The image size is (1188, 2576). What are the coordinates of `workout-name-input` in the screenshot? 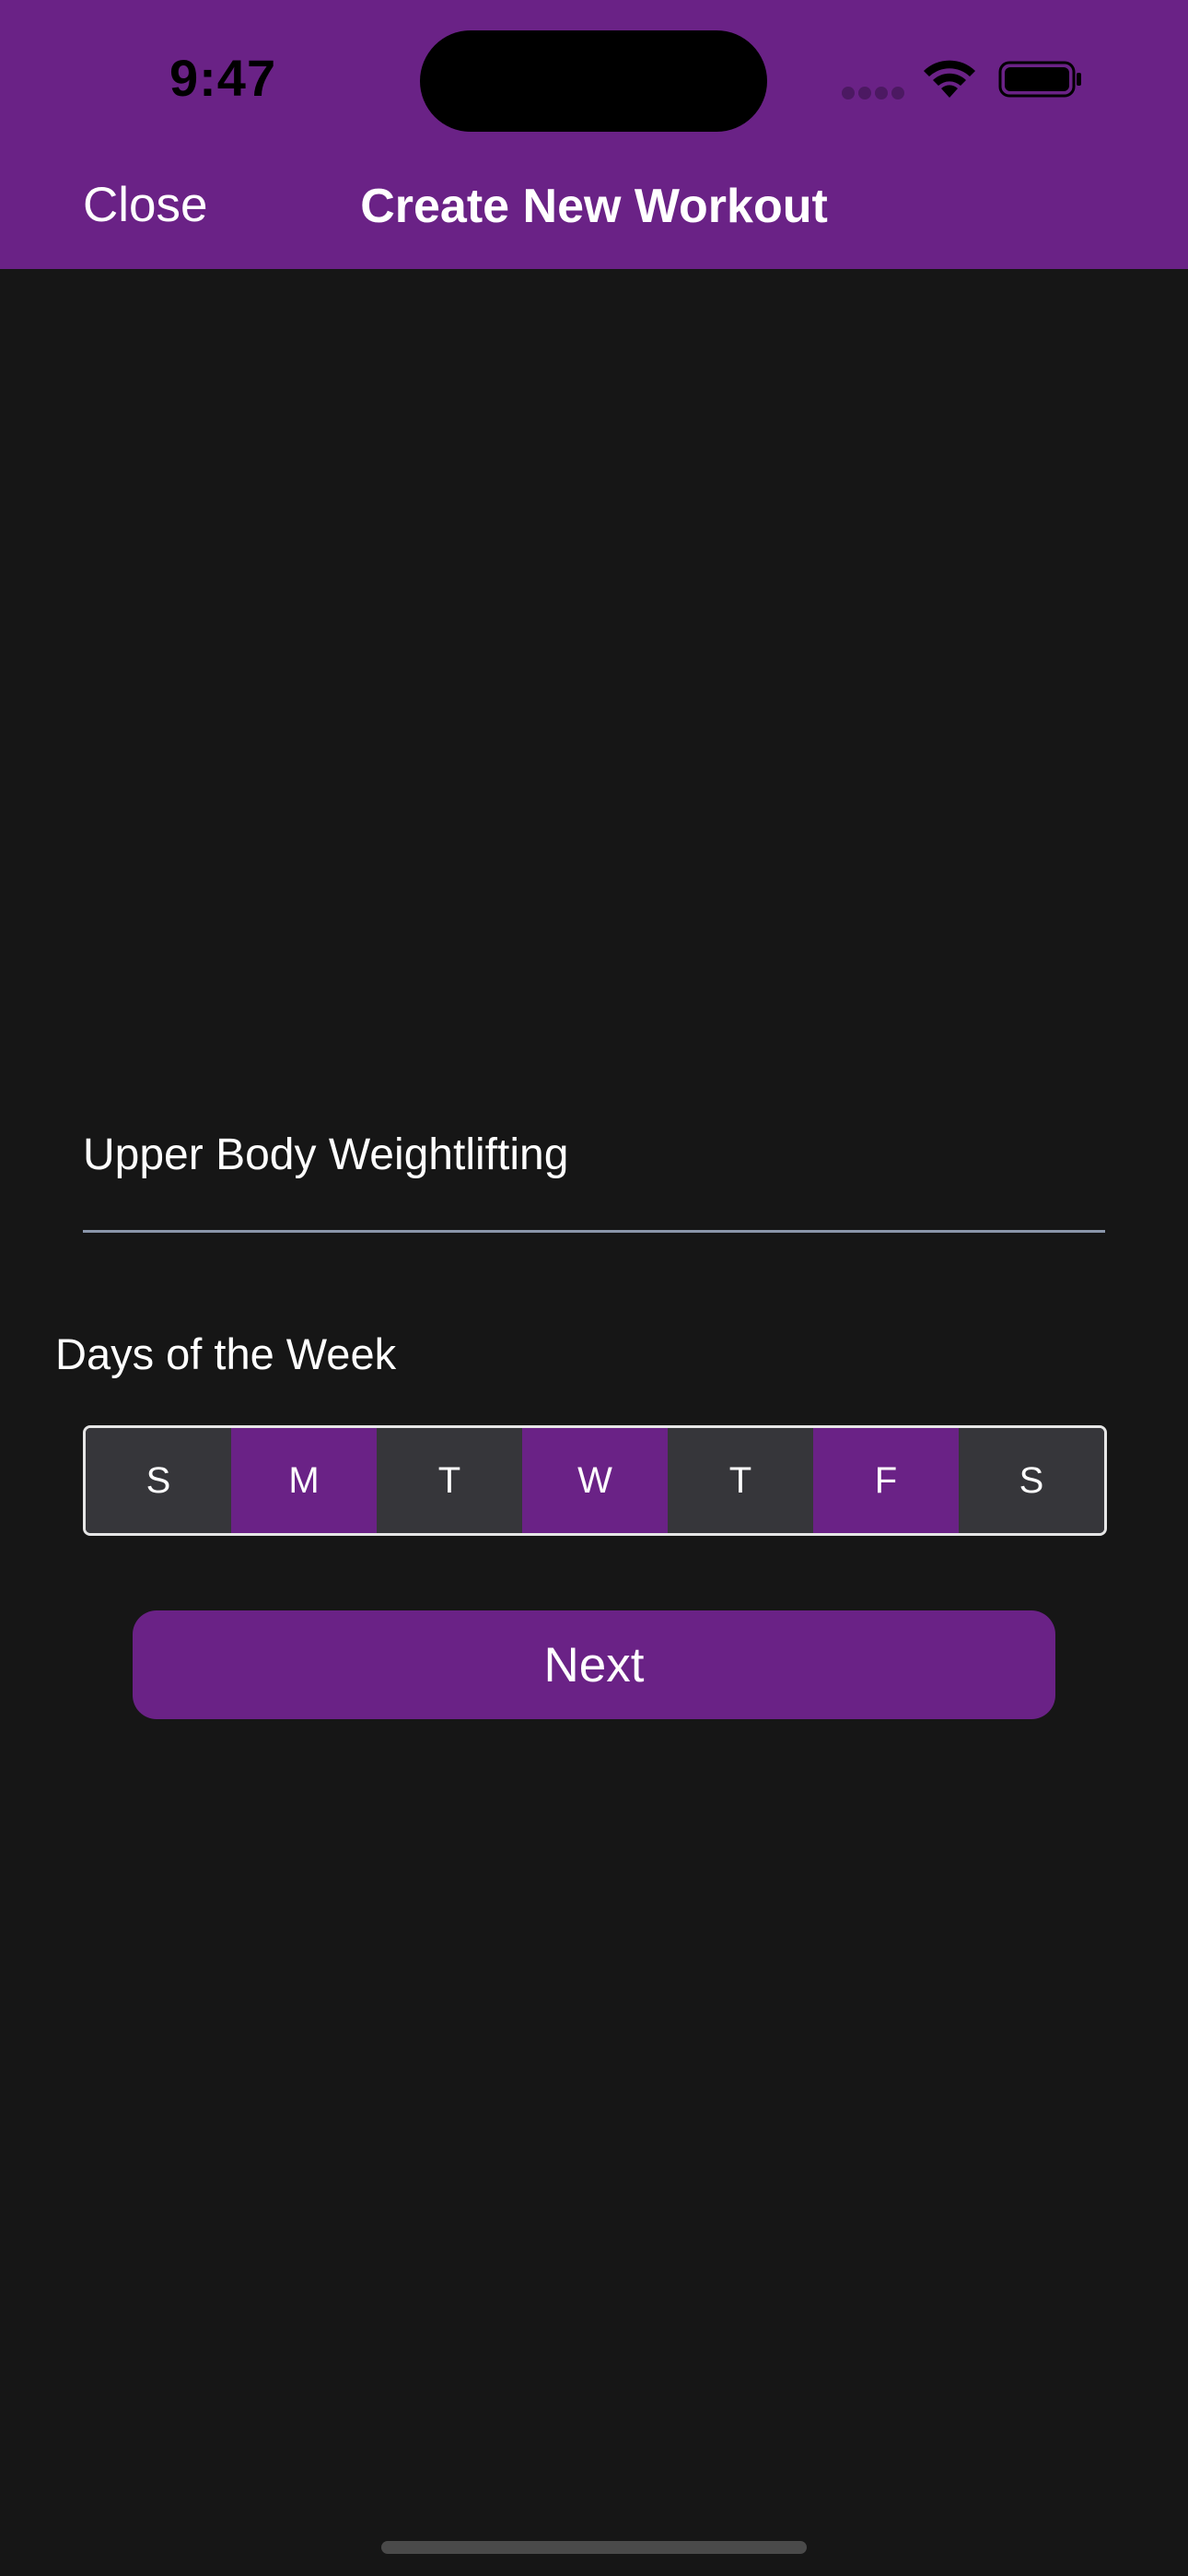 It's located at (594, 1154).